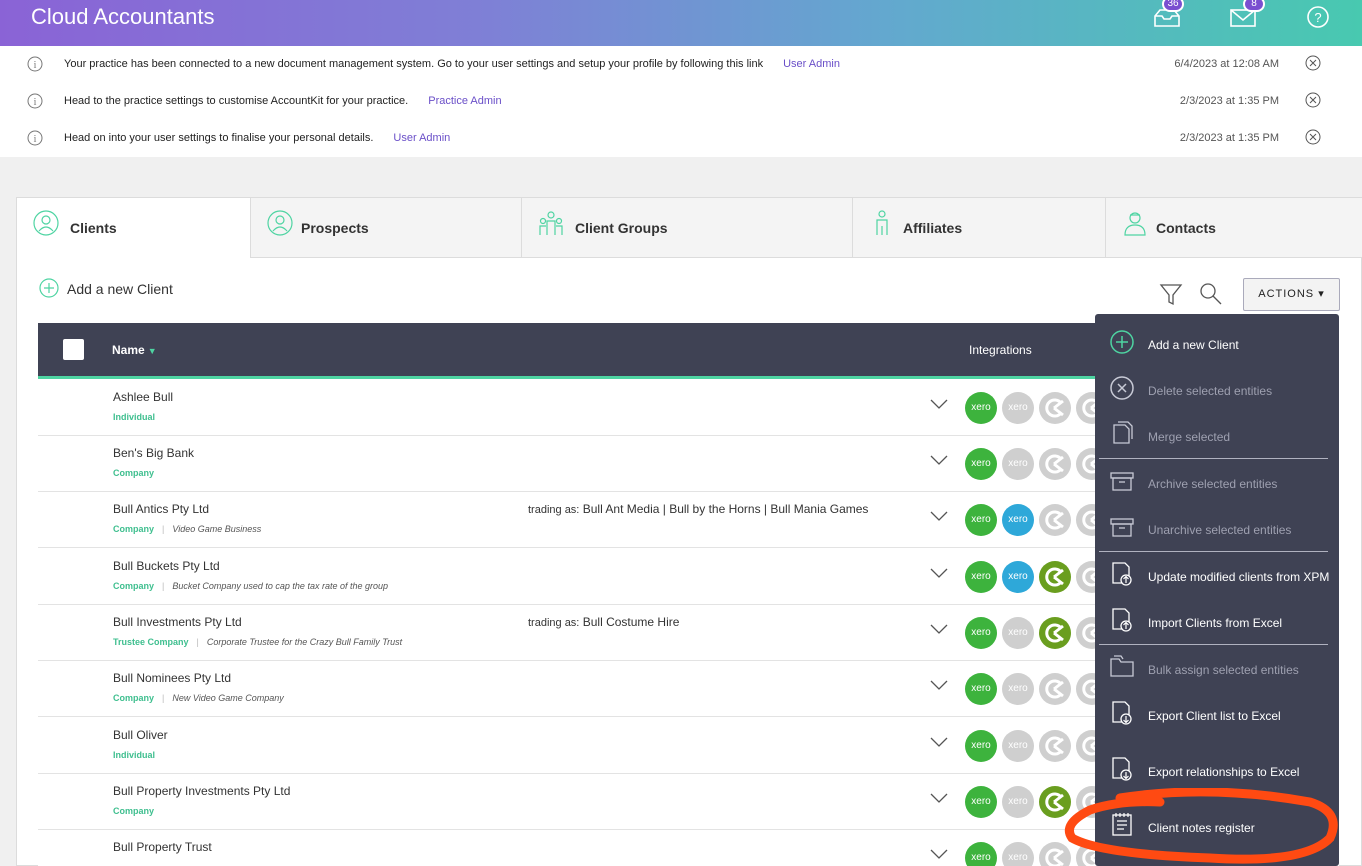  I want to click on client-name: Bull Buckets Pty Ltd, so click(166, 566).